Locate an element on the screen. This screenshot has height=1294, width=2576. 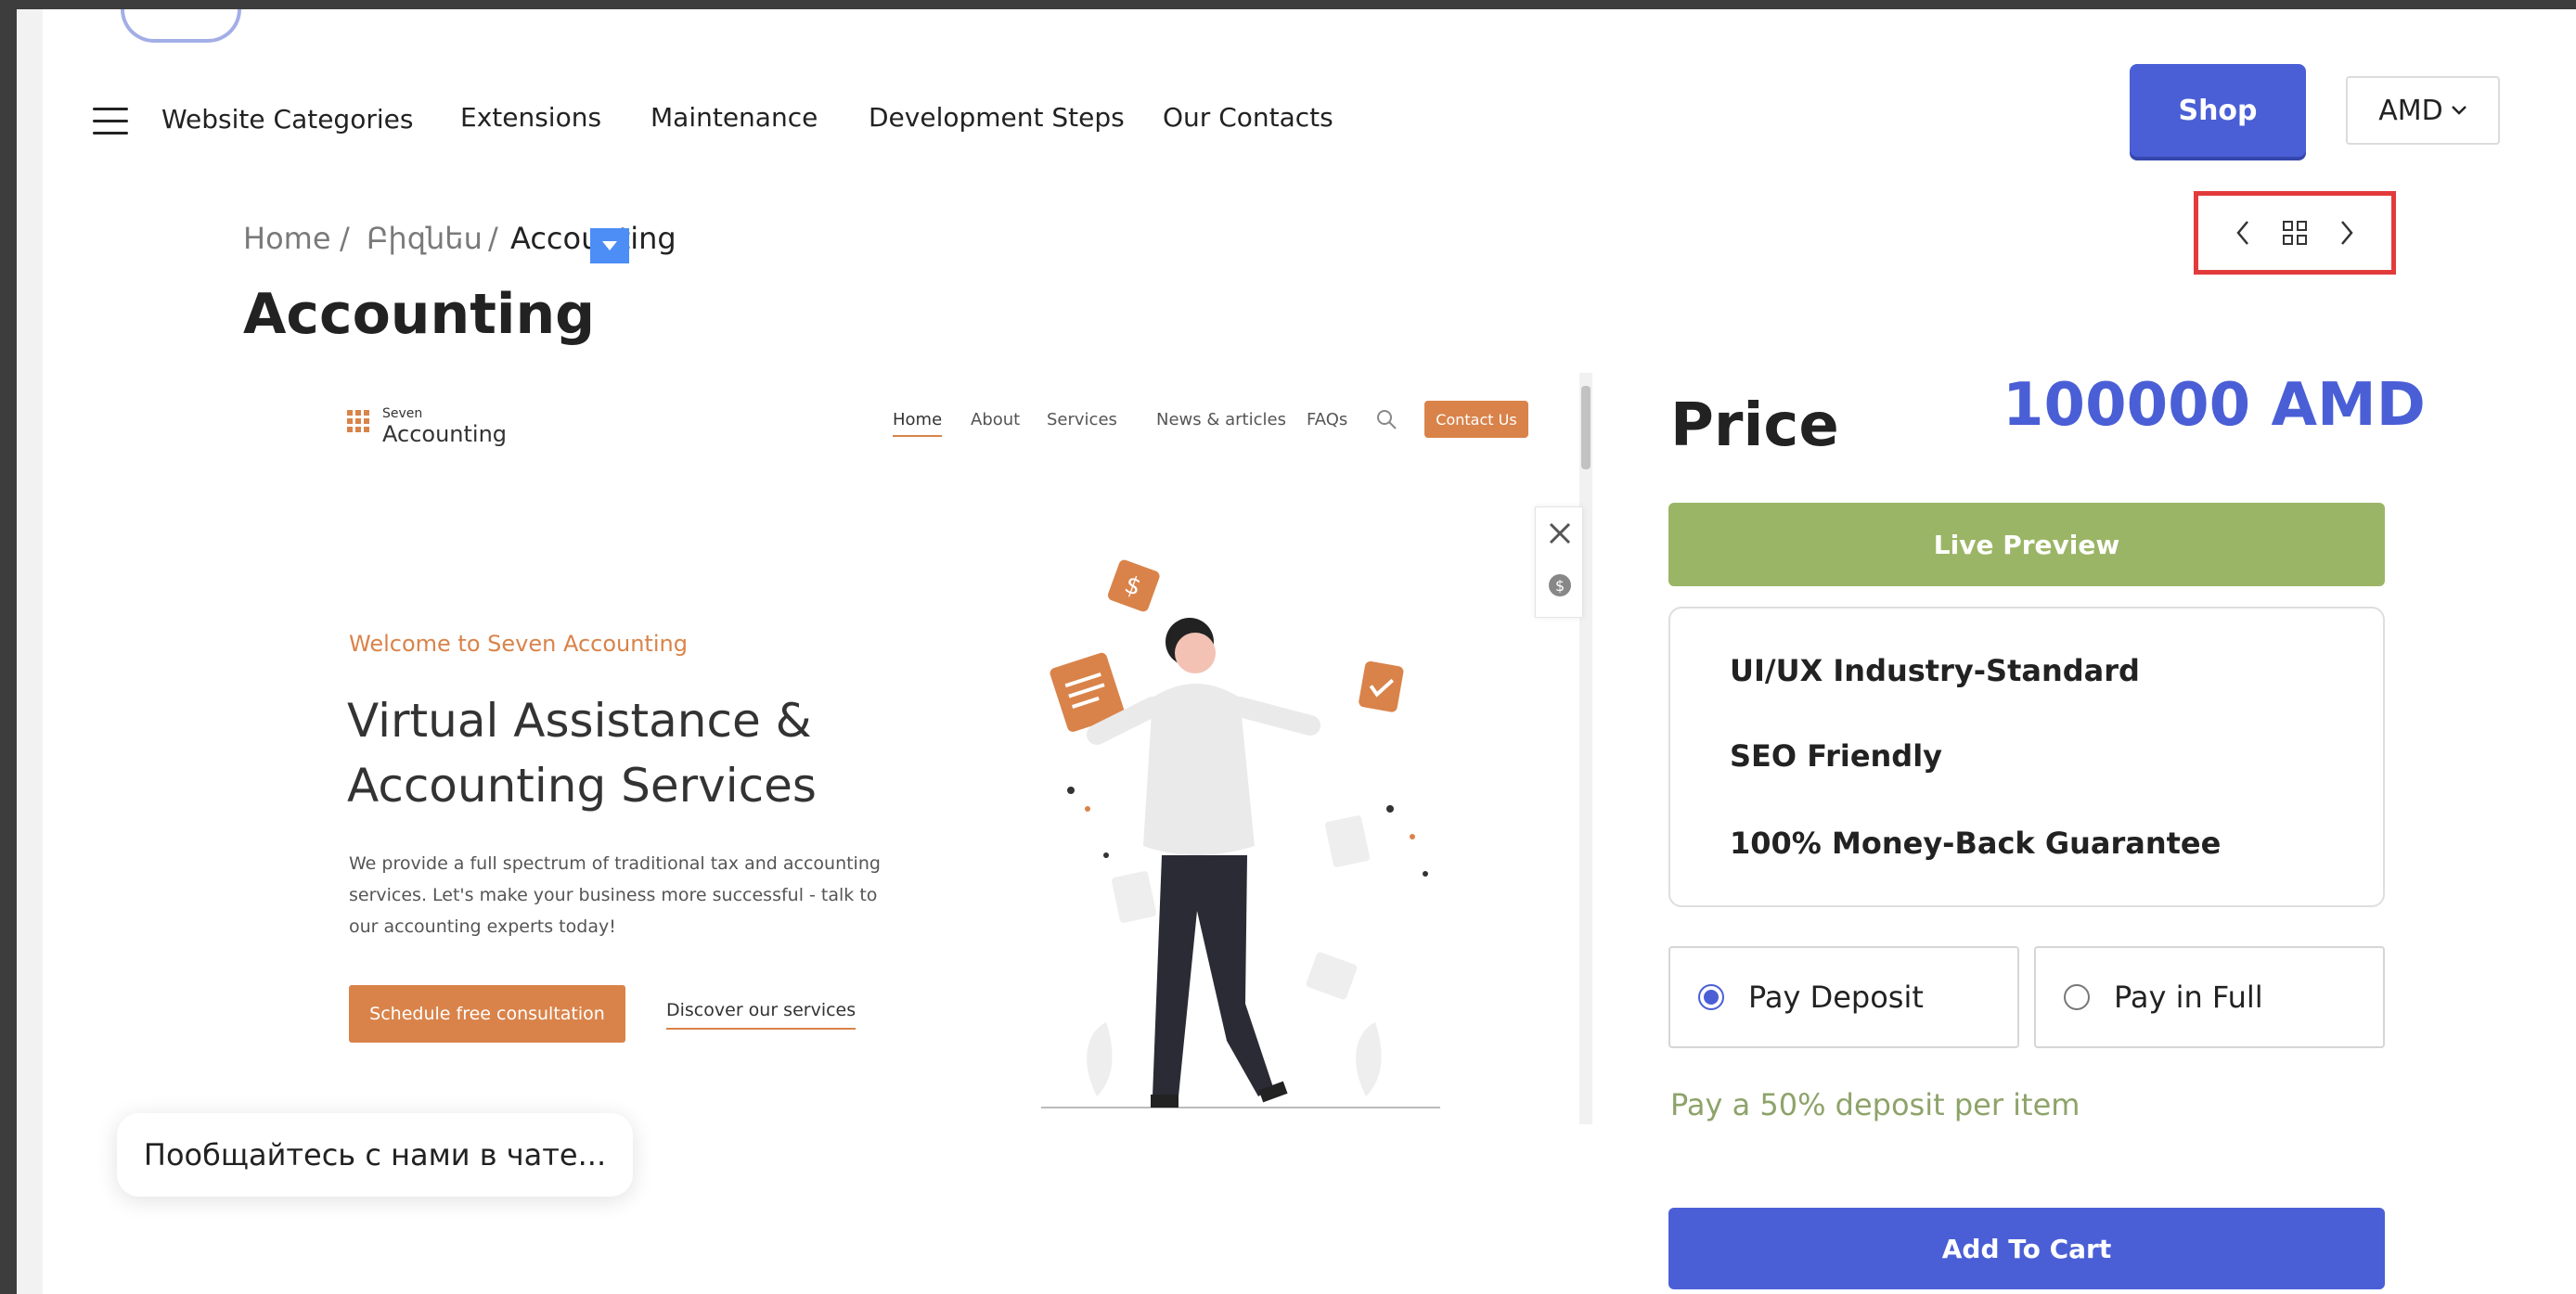
price-value: 100000 AMD is located at coordinates (2214, 405).